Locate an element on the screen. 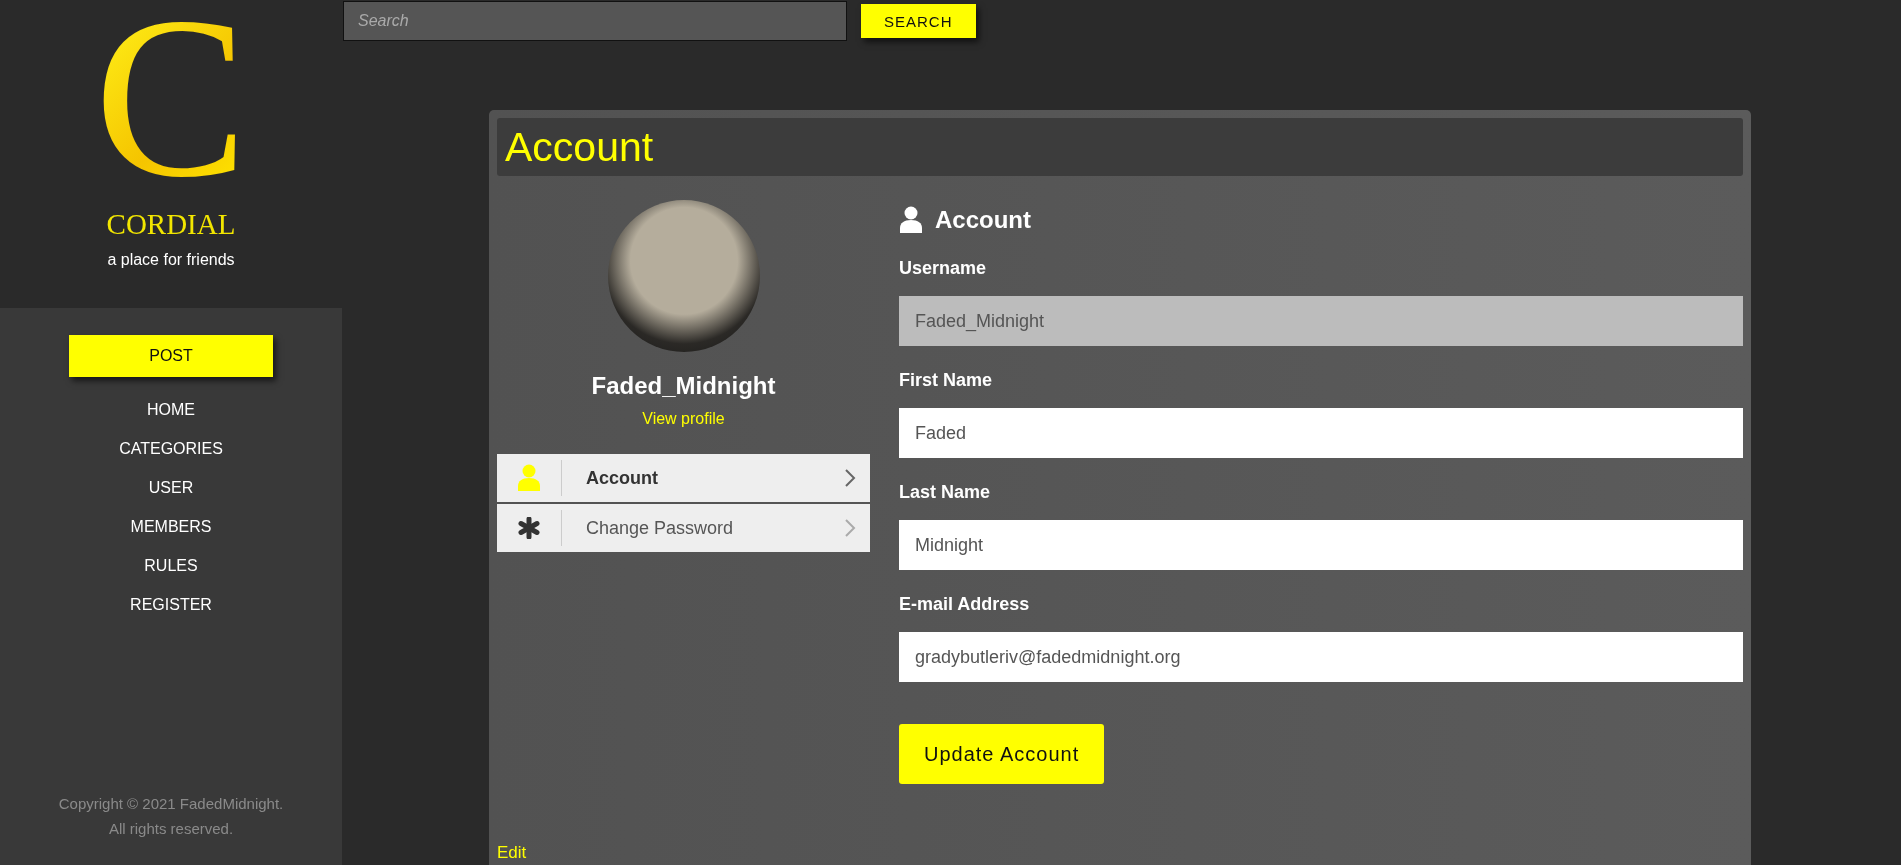  update-account-button: Update Account is located at coordinates (1002, 754).